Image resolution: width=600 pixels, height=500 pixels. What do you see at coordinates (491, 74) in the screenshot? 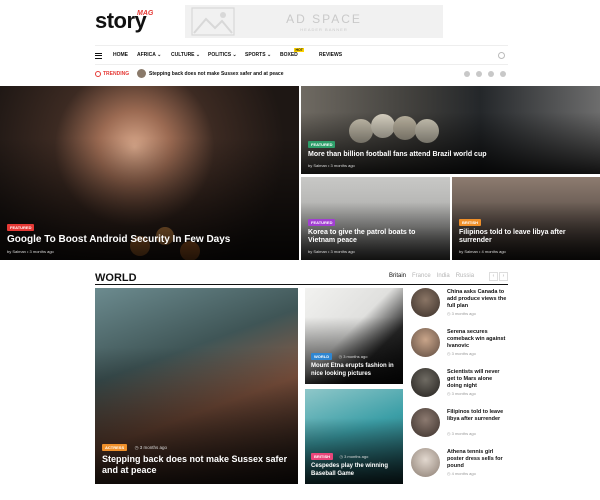
I see `instagram-icon` at bounding box center [491, 74].